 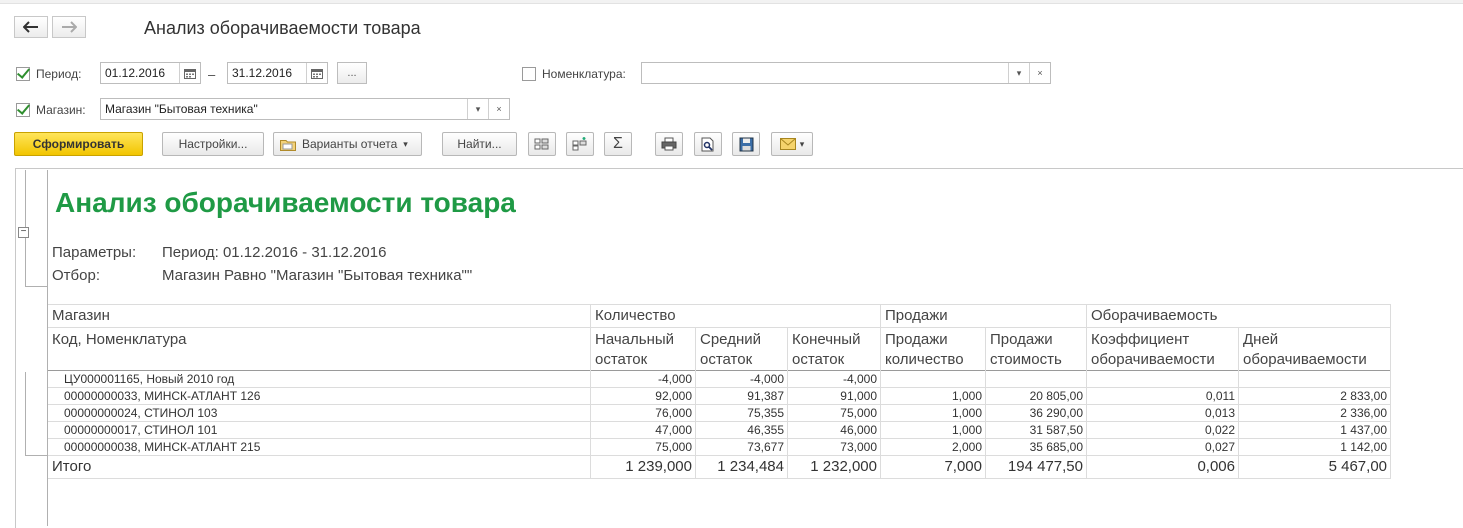 What do you see at coordinates (766, 379) in the screenshot?
I see `cell-avg: -4,000` at bounding box center [766, 379].